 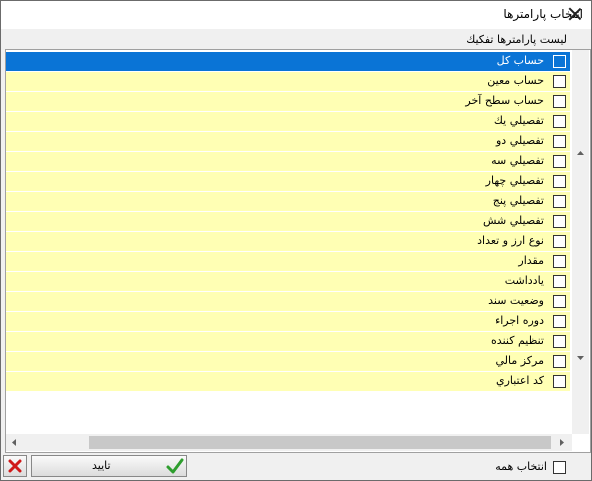 I want to click on list-item: تنظيم كننده, so click(x=288, y=342).